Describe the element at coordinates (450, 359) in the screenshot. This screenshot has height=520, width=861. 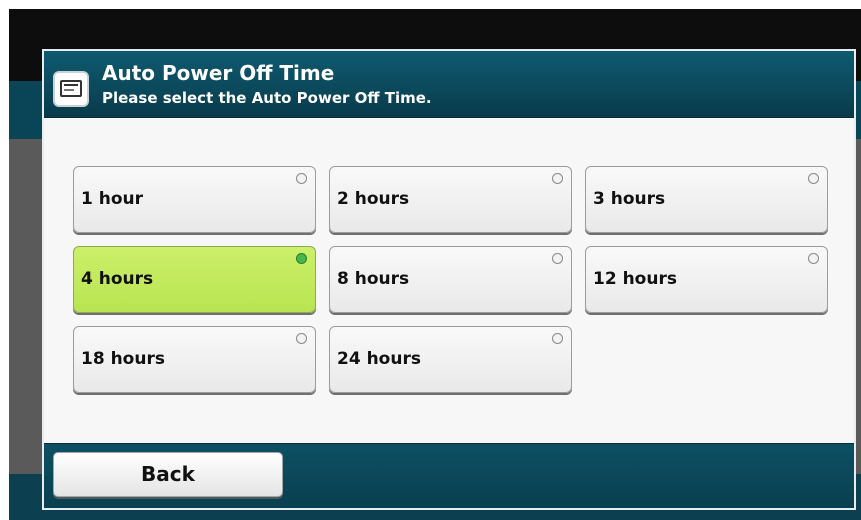
I see `option-24-hours: 24 hours` at that location.